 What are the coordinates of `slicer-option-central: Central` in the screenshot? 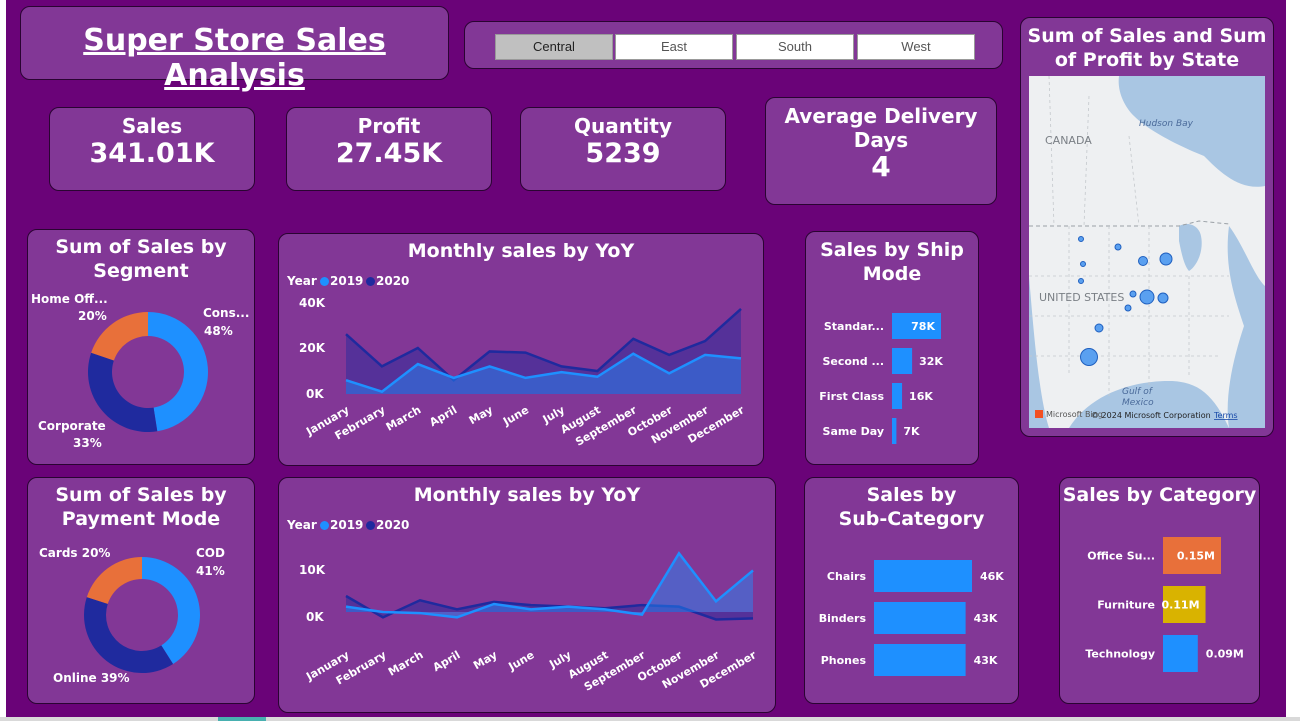 It's located at (554, 47).